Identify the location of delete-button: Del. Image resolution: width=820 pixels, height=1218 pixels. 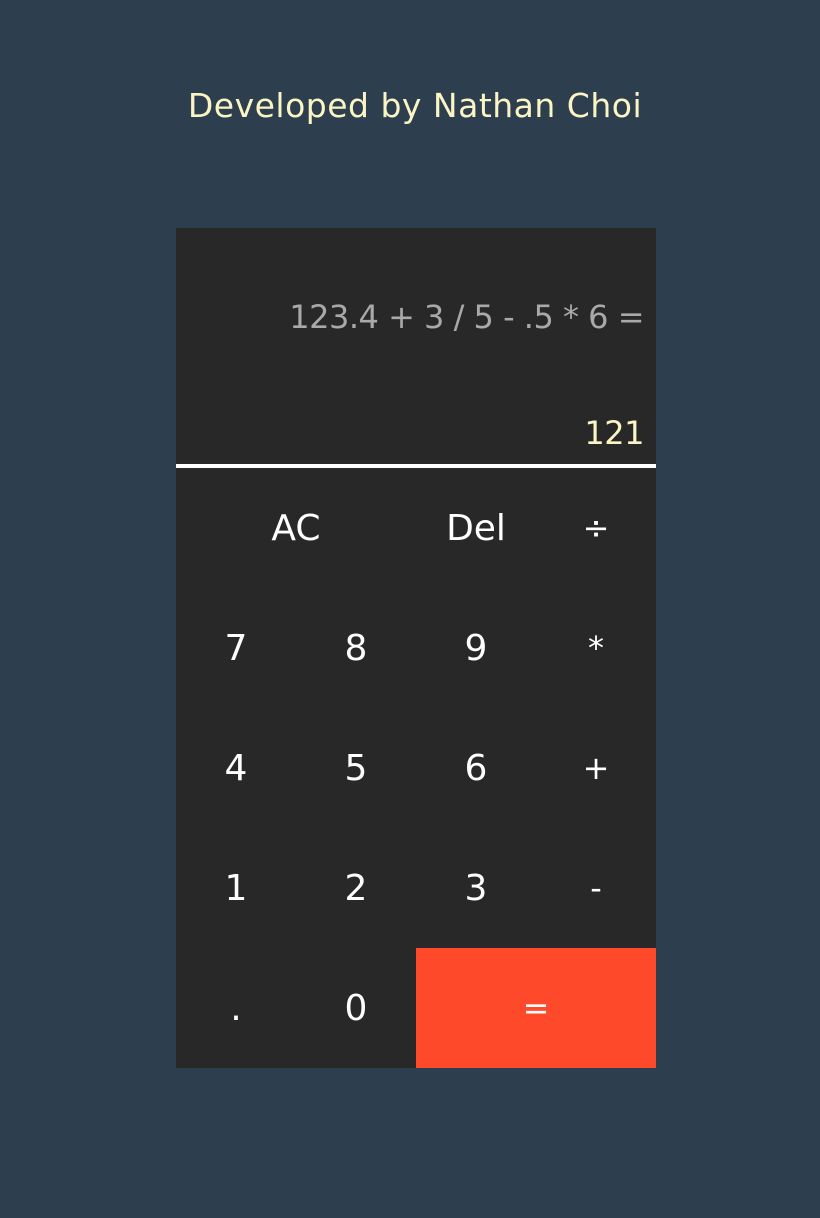
(476, 528).